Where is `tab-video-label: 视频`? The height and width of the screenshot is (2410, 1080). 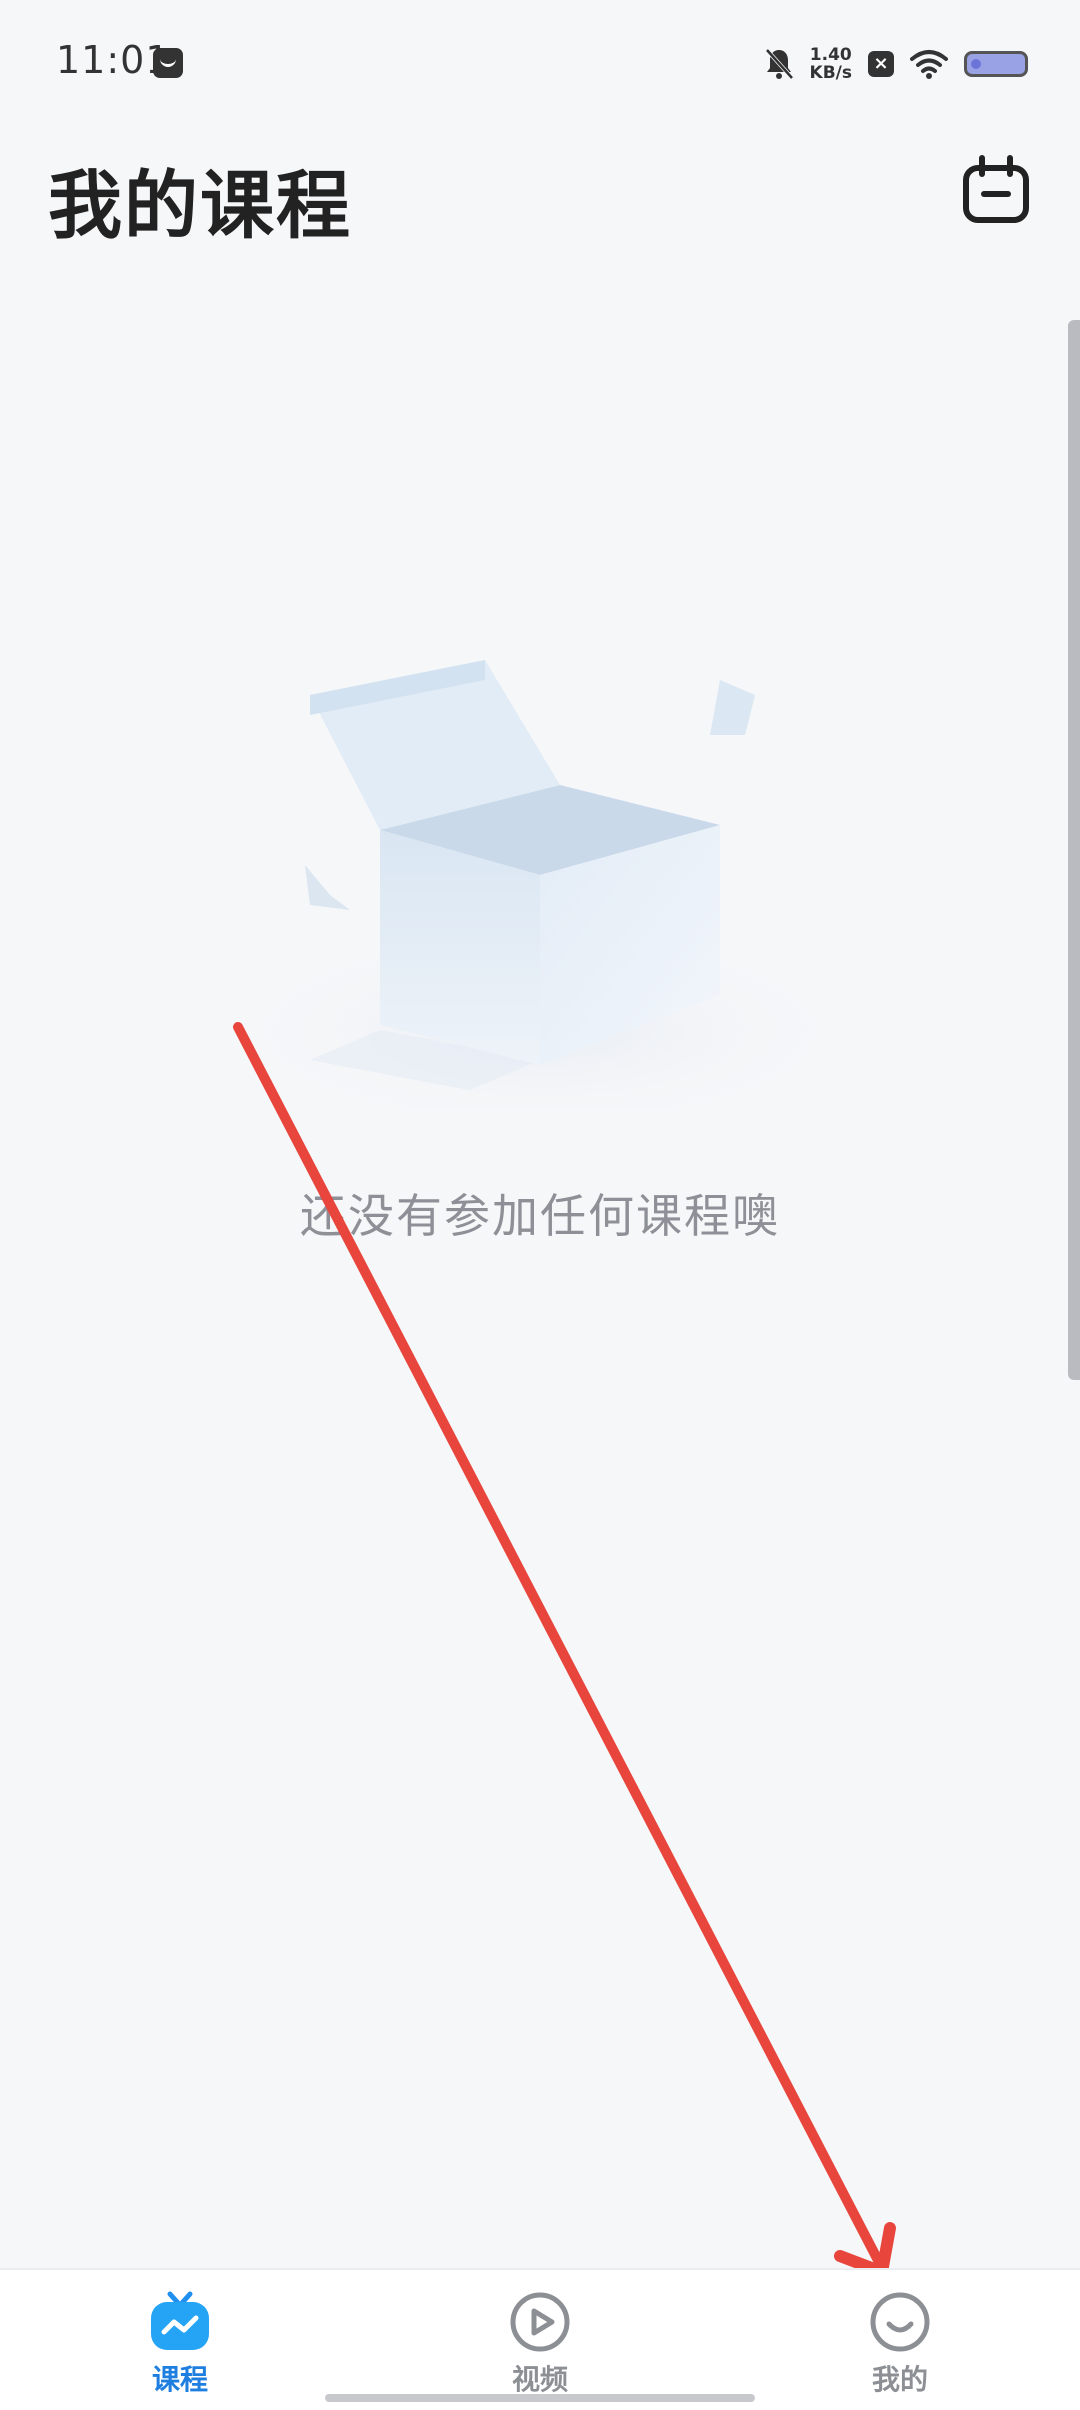 tab-video-label: 视频 is located at coordinates (539, 2379).